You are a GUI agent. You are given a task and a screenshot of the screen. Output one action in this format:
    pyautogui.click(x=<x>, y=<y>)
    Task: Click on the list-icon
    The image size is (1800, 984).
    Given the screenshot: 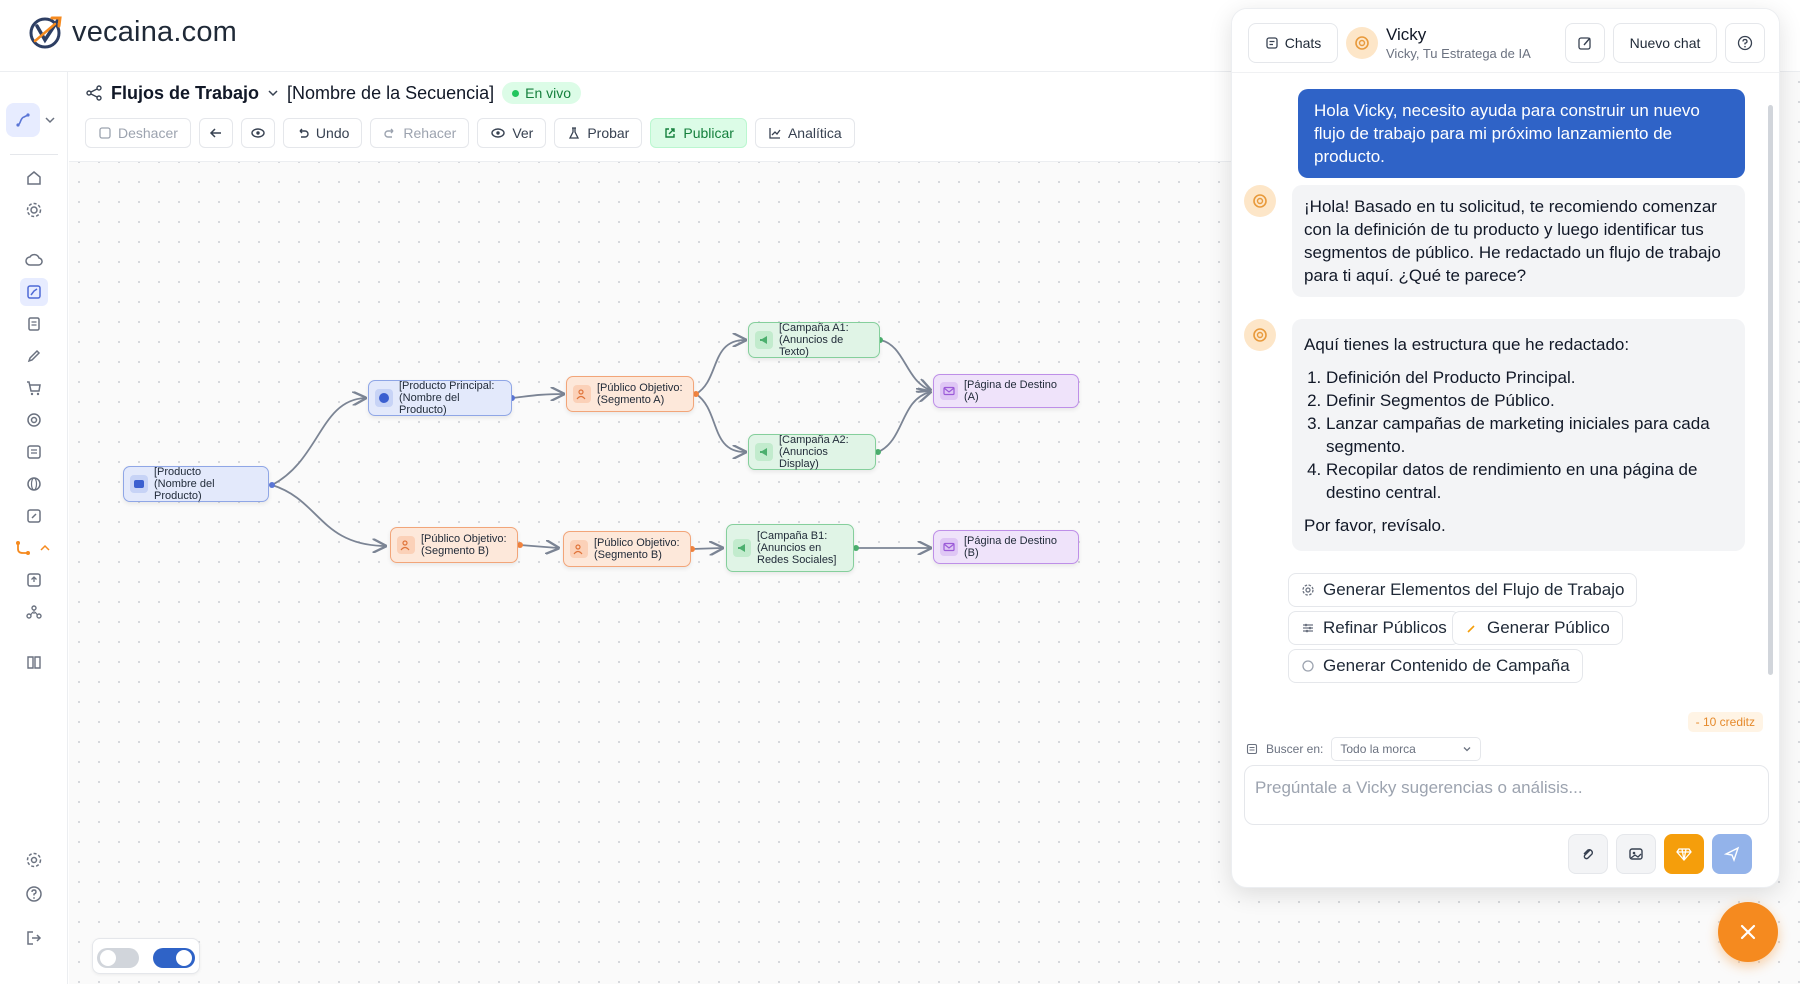 What is the action you would take?
    pyautogui.click(x=34, y=452)
    